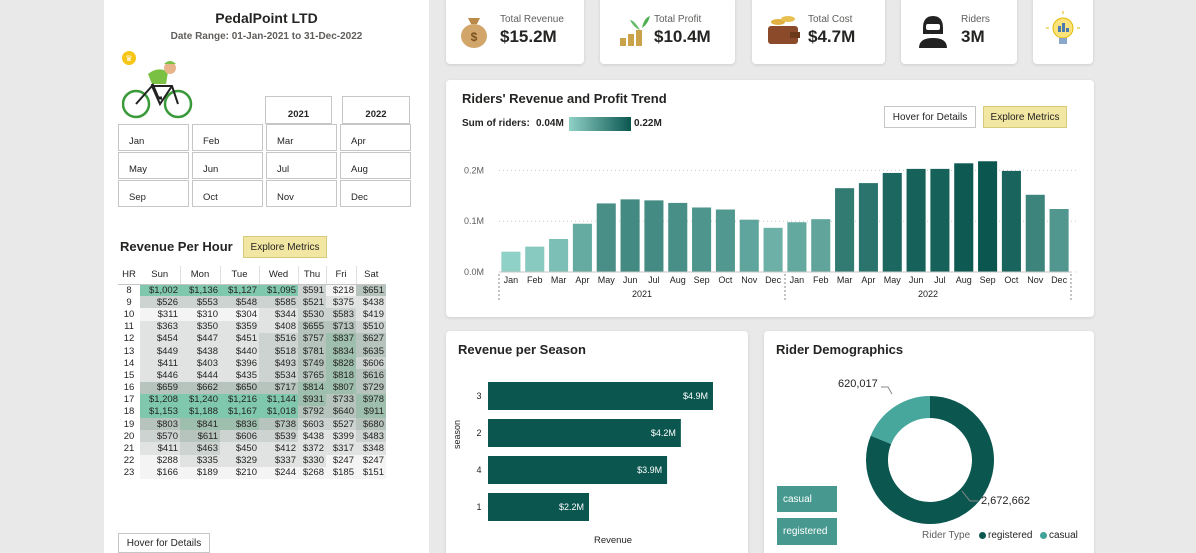  What do you see at coordinates (227, 137) in the screenshot?
I see `month-feb-button: Feb` at bounding box center [227, 137].